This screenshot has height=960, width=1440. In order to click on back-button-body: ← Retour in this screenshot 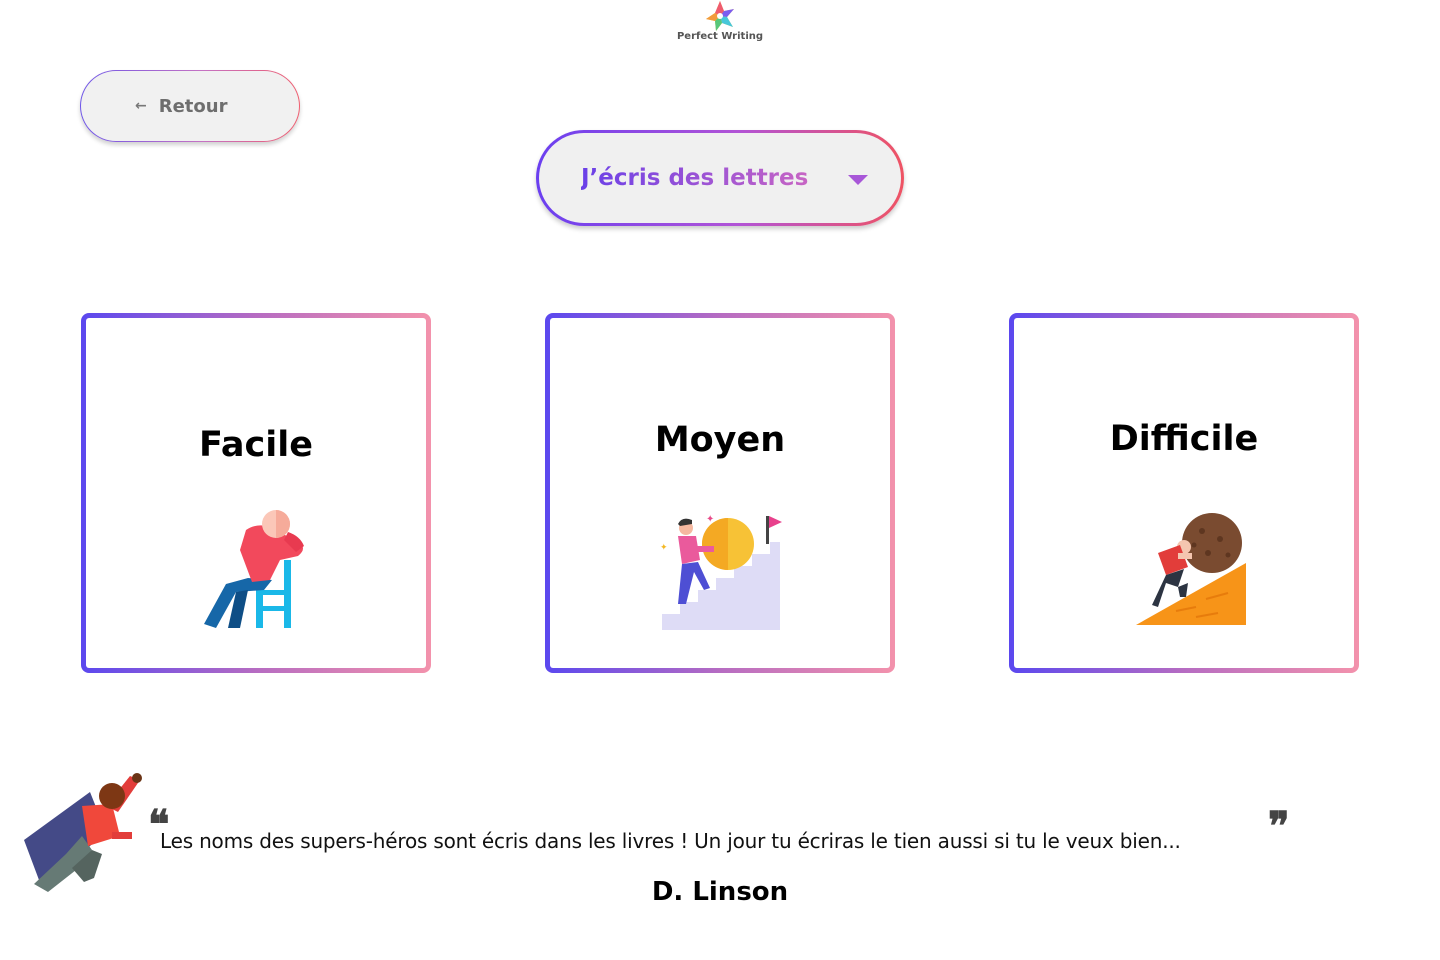, I will do `click(190, 106)`.